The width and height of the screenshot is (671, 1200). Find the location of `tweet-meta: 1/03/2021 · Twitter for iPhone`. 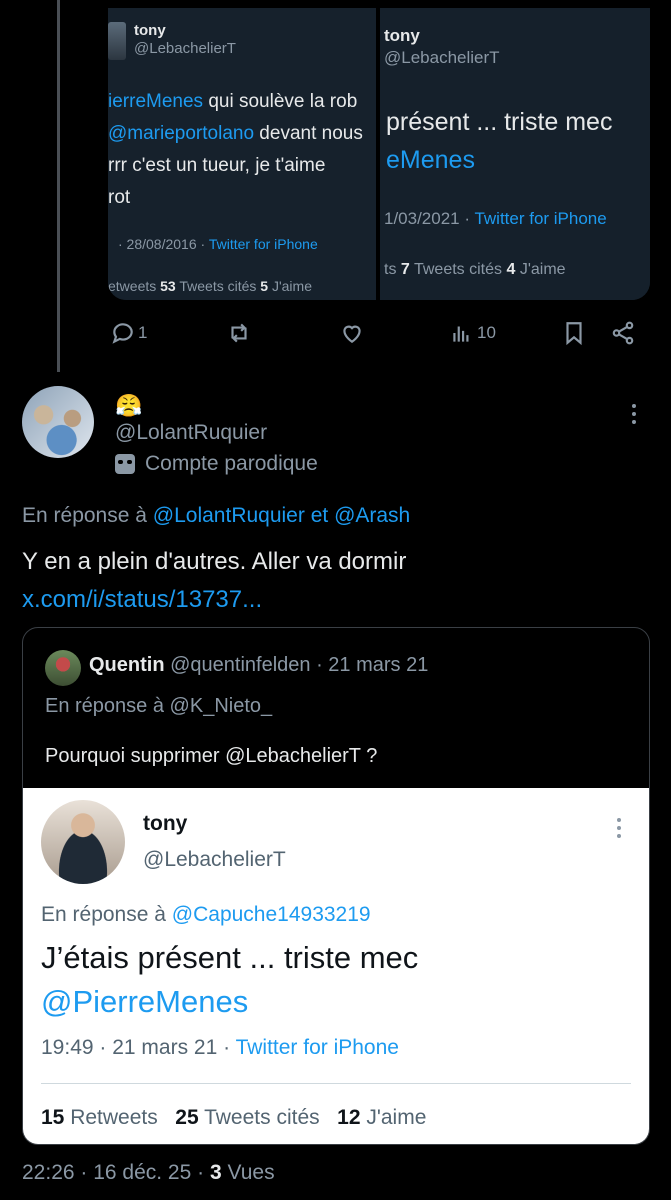

tweet-meta: 1/03/2021 · Twitter for iPhone is located at coordinates (495, 218).